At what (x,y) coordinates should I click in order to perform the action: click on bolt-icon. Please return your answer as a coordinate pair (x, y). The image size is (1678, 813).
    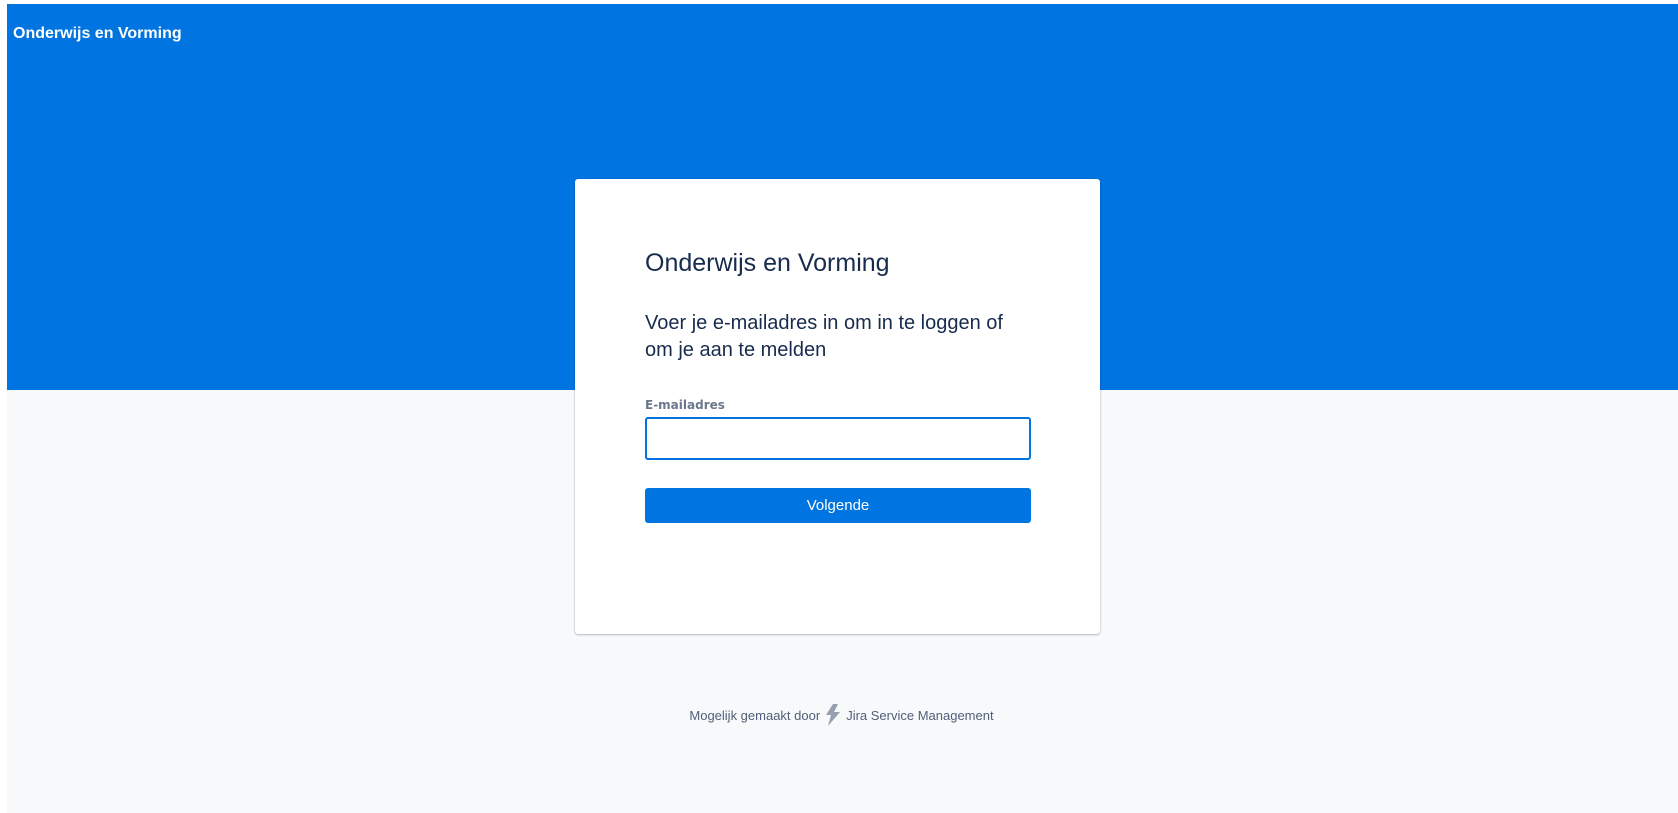
    Looking at the image, I should click on (833, 715).